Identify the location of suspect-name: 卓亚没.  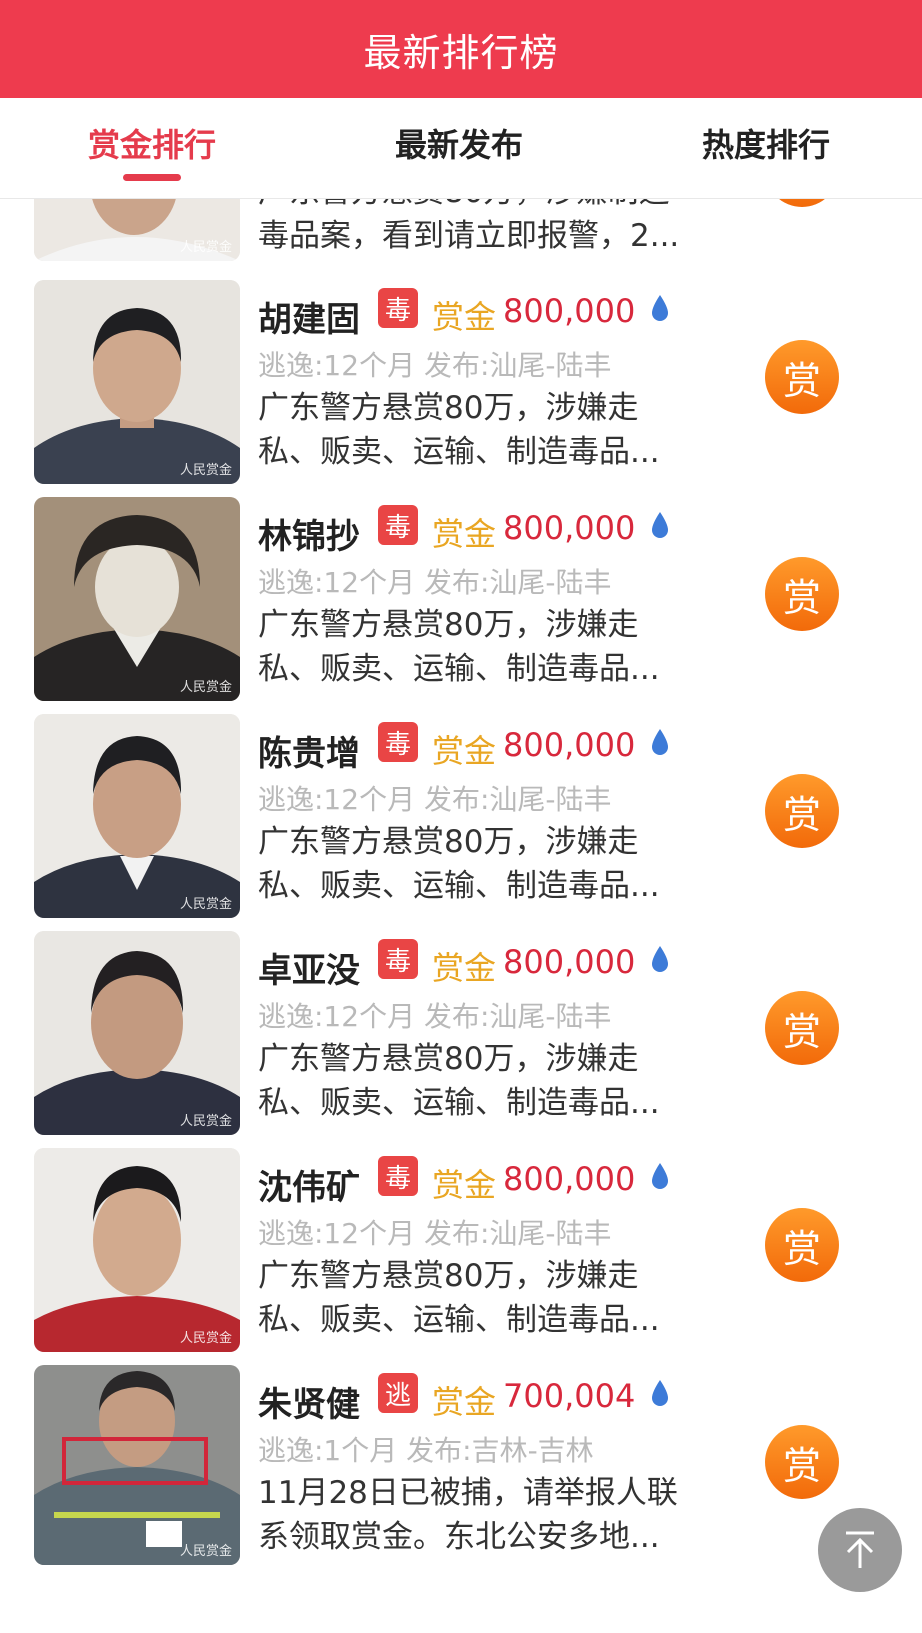
(309, 971).